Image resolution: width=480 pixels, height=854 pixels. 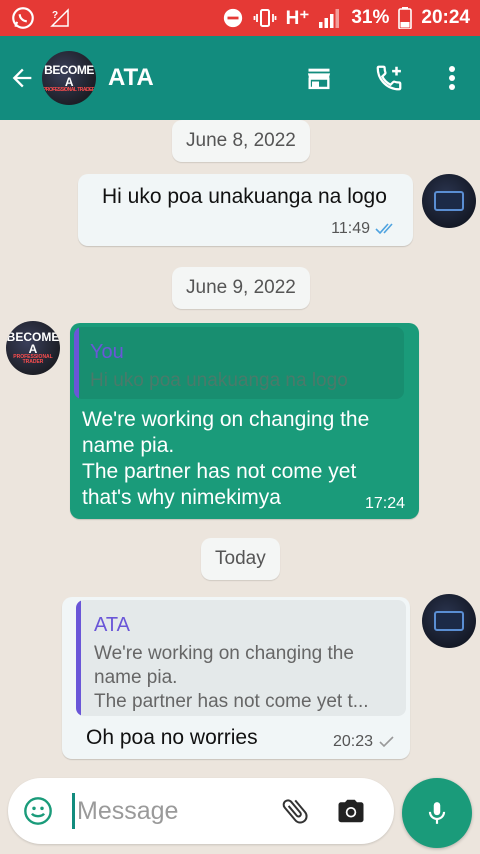 I want to click on more-options-button, so click(x=452, y=78).